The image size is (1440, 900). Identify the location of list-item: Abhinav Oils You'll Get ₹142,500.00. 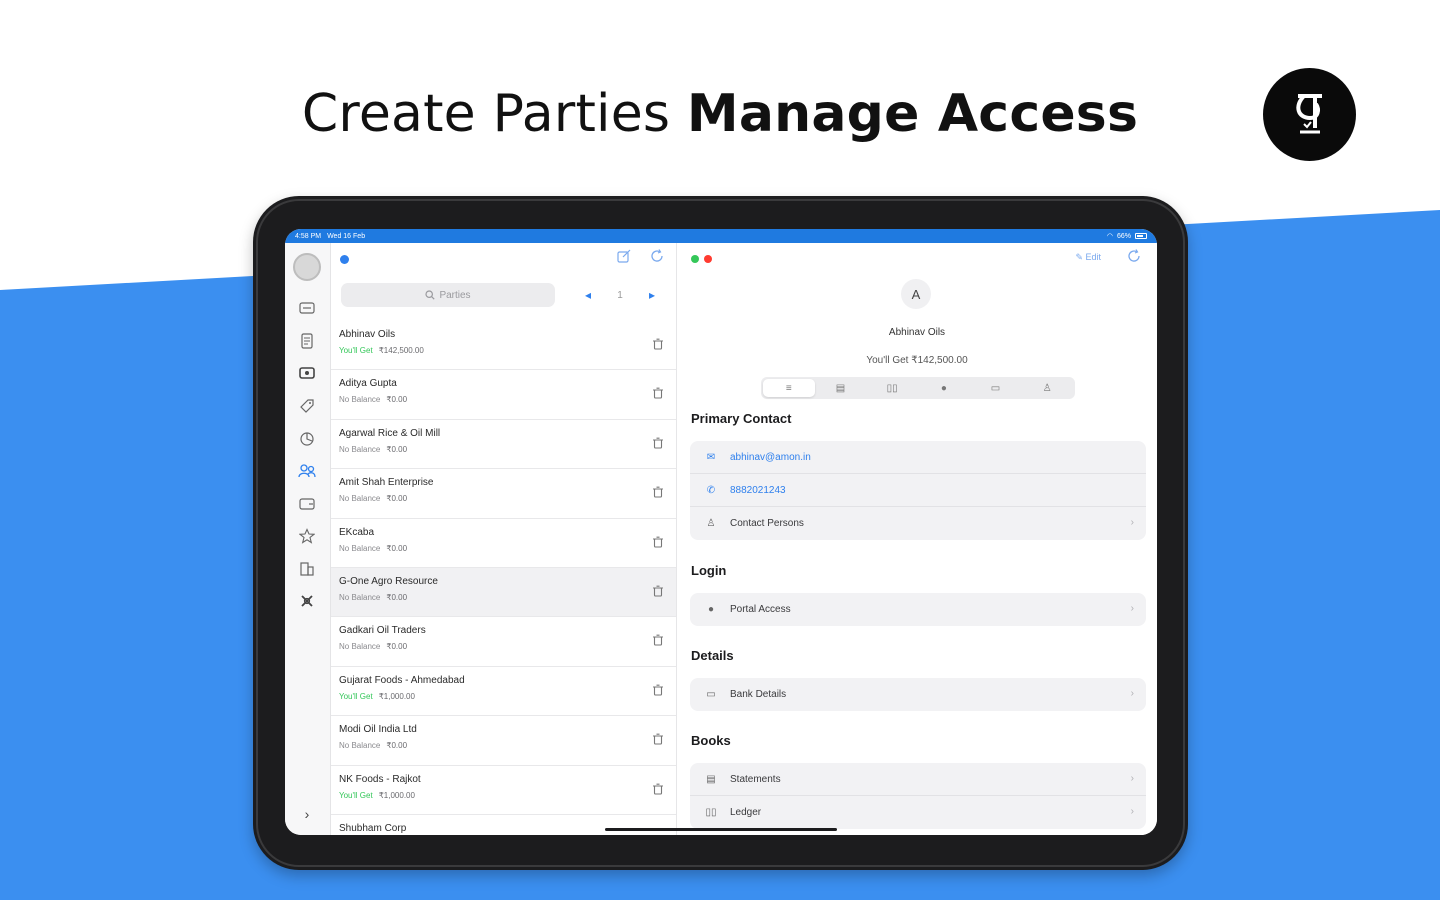
(503, 346).